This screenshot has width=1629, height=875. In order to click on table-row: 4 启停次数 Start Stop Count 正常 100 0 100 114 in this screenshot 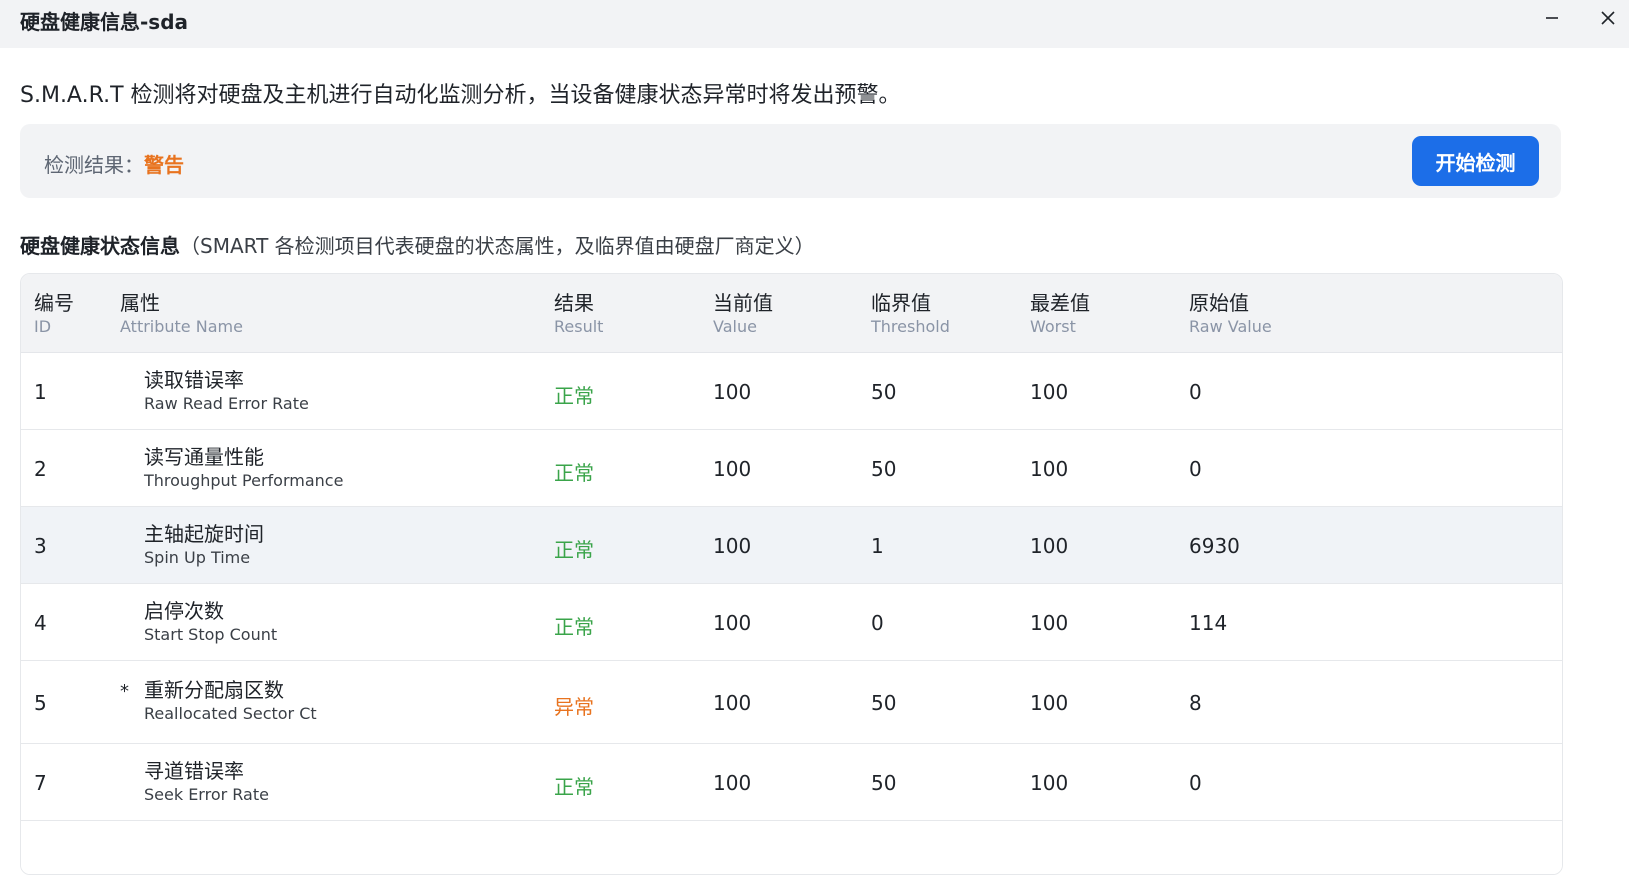, I will do `click(791, 622)`.